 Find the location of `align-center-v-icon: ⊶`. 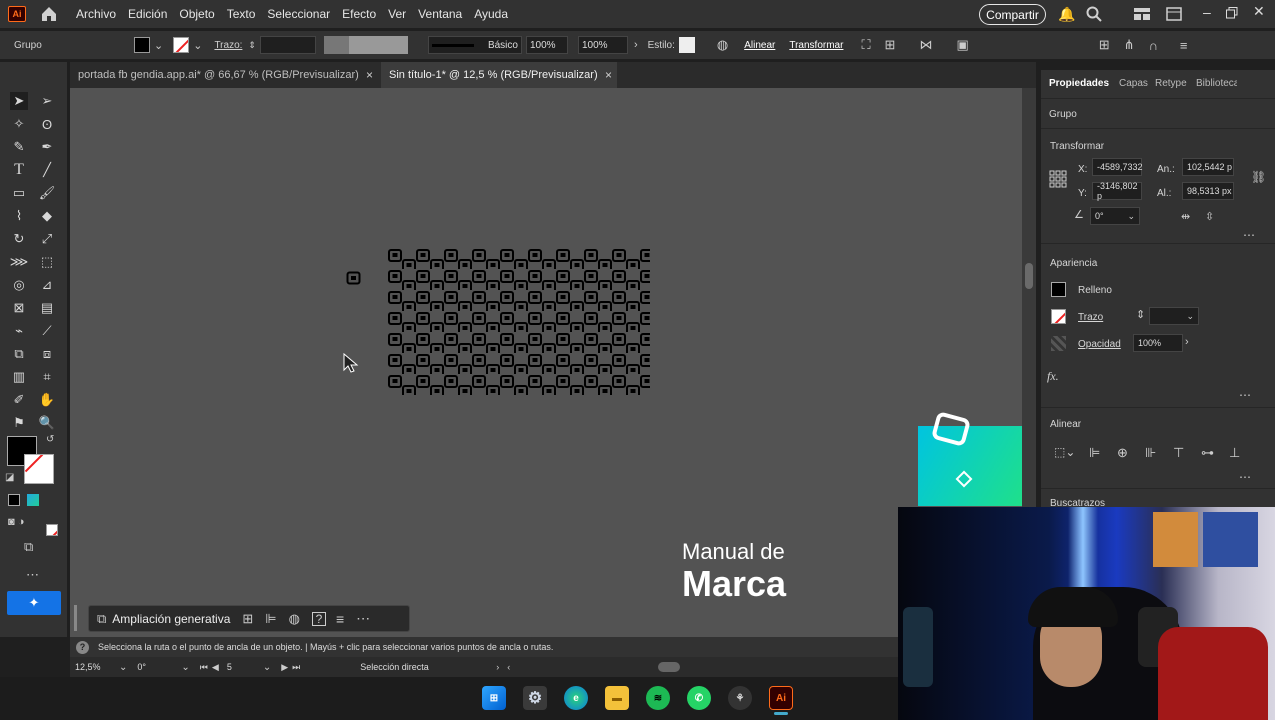

align-center-v-icon: ⊶ is located at coordinates (1207, 453).